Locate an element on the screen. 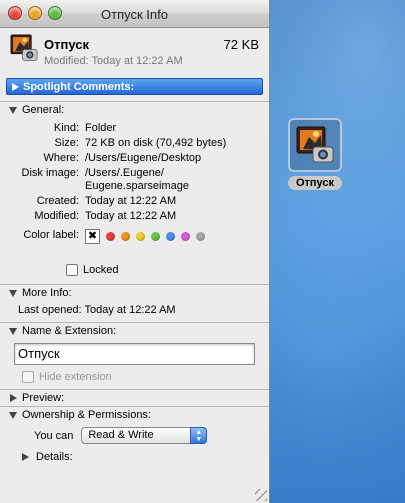  permission-popup: Read & Write ▲ ▼ is located at coordinates (144, 435).